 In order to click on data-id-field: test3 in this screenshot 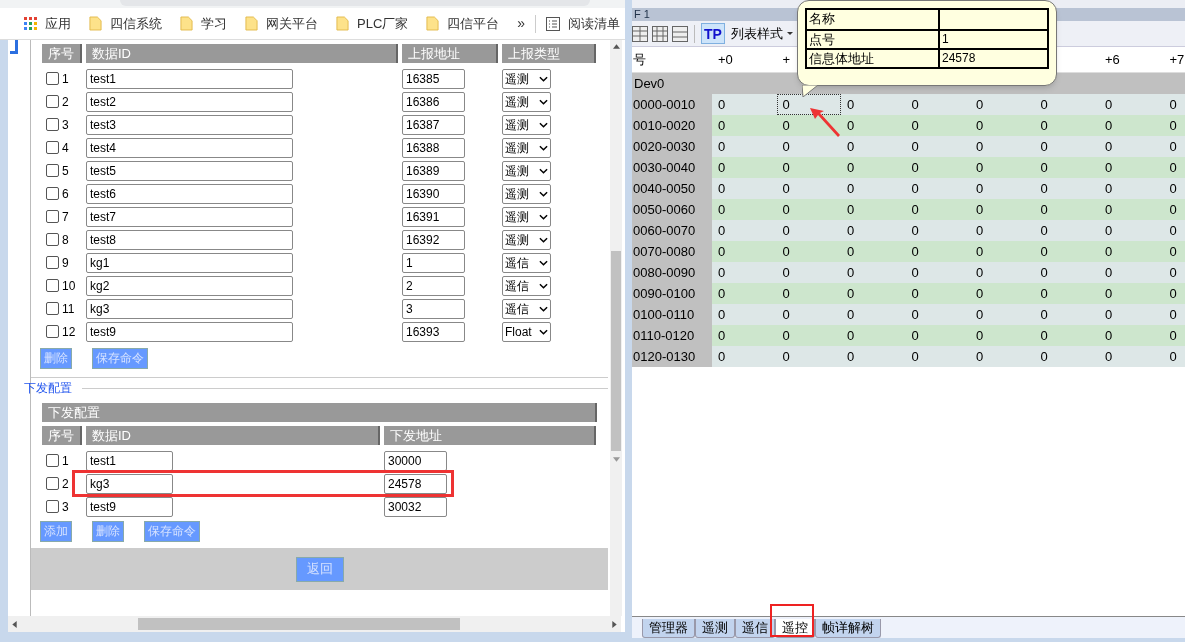, I will do `click(189, 124)`.